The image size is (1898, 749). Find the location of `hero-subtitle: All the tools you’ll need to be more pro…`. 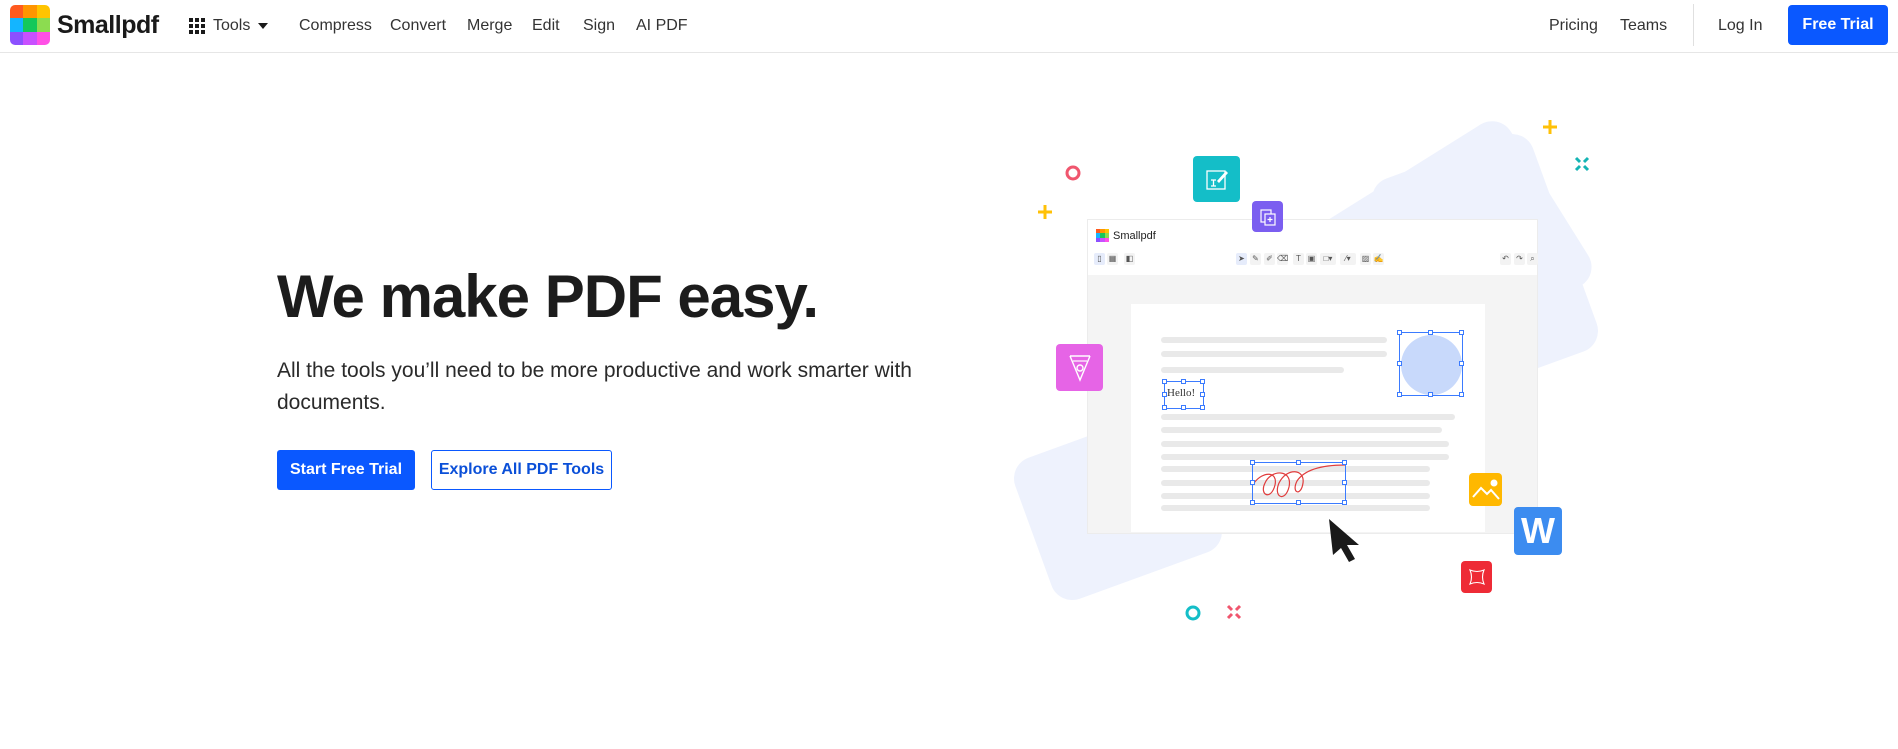

hero-subtitle: All the tools you’ll need to be more pro… is located at coordinates (594, 386).